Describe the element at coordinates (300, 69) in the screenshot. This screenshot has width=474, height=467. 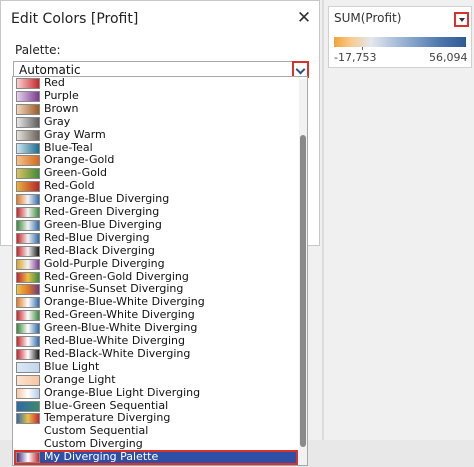
I see `chevron-down-icon` at that location.